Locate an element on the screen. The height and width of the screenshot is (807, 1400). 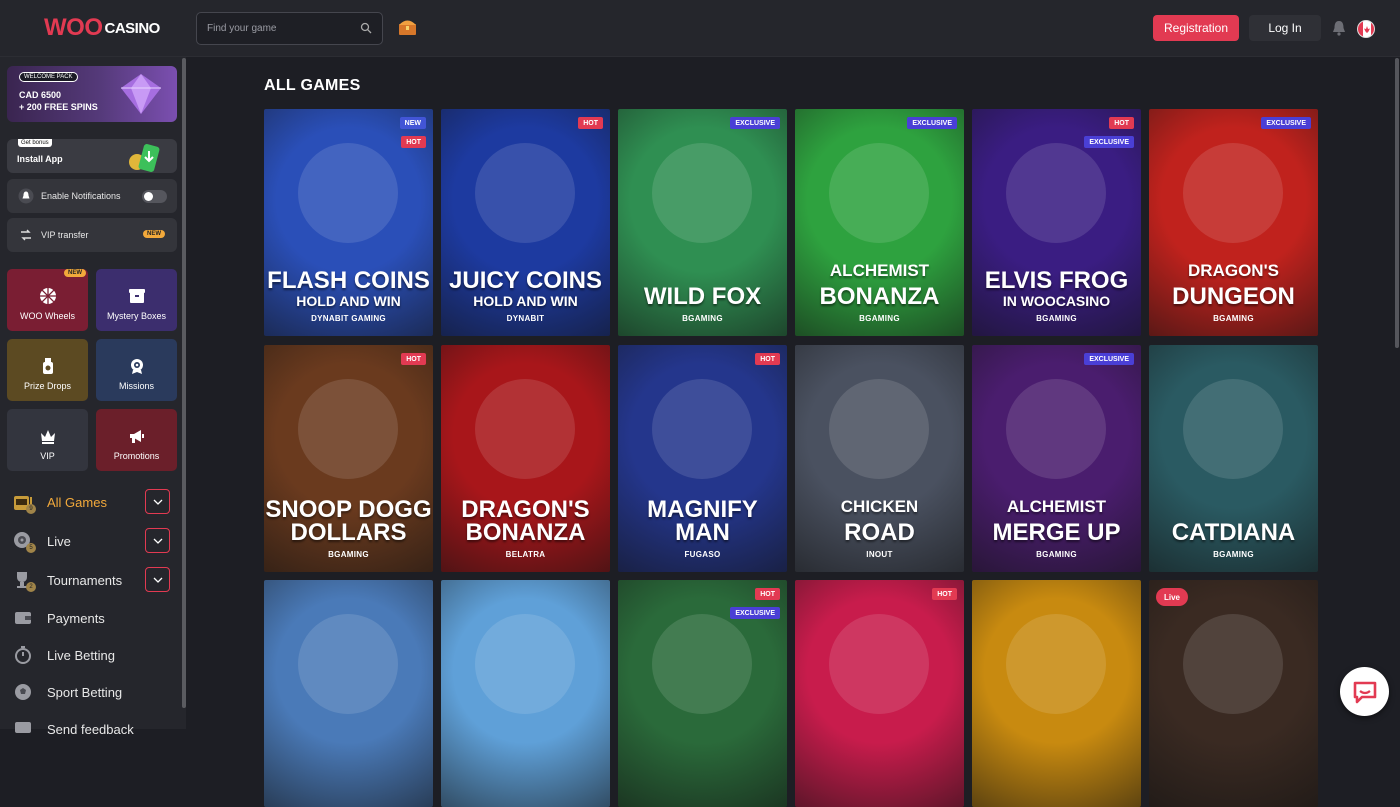
game-card: EXCLUSIVE DRAGON'S DUNGEON BGAMING is located at coordinates (1233, 222).